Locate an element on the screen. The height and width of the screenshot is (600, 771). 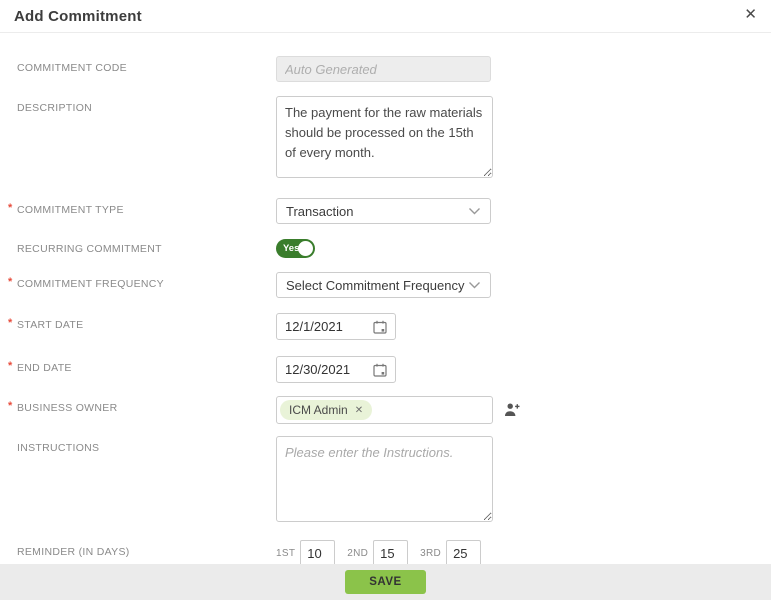
row-business-owner: * BUSINESS OWNER ICM Admin ✕ is located at coordinates (389, 410).